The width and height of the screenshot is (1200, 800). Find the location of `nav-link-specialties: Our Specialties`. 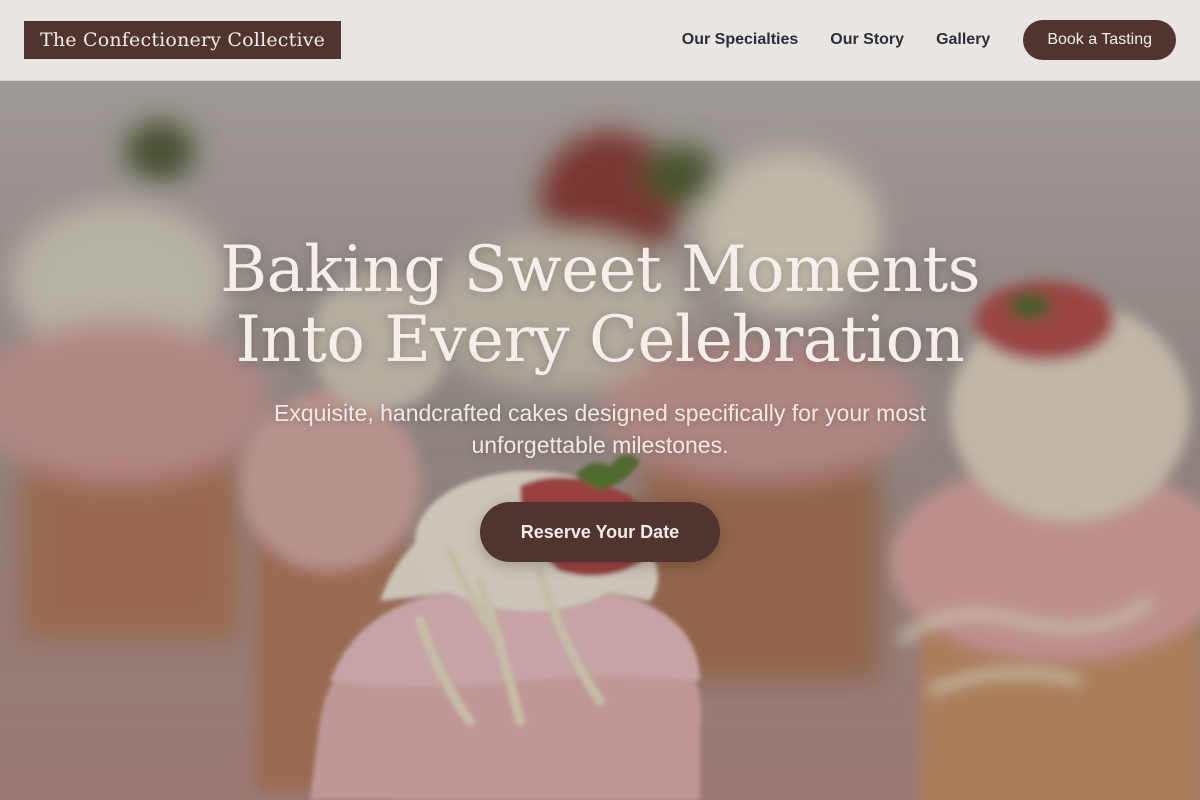

nav-link-specialties: Our Specialties is located at coordinates (740, 40).